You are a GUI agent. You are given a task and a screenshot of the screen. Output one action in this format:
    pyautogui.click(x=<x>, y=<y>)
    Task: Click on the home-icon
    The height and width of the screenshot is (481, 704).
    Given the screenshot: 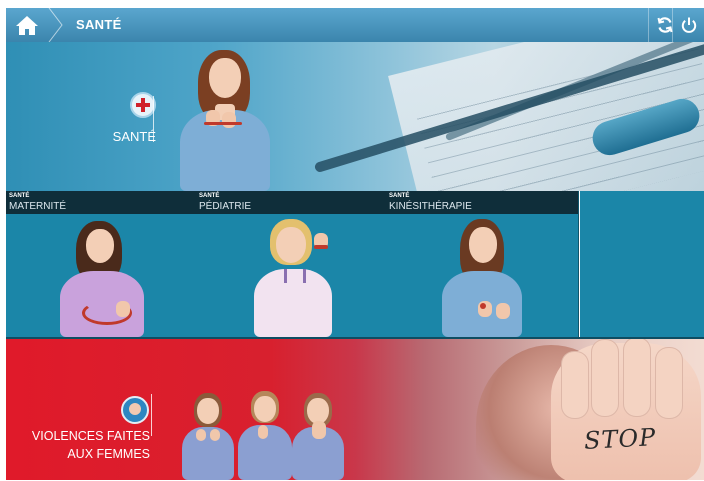 What is the action you would take?
    pyautogui.click(x=27, y=25)
    